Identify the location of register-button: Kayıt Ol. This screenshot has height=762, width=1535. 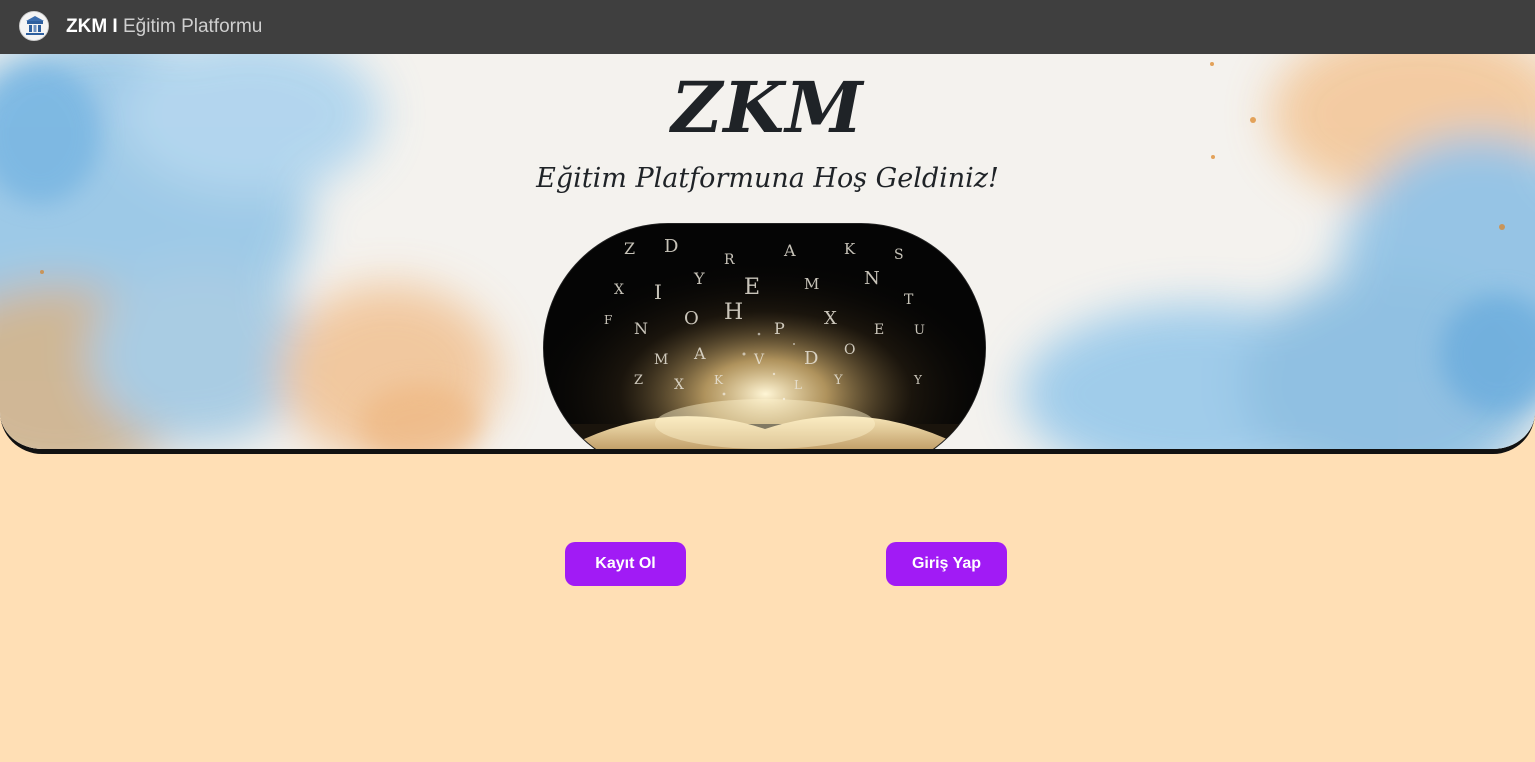
(625, 564).